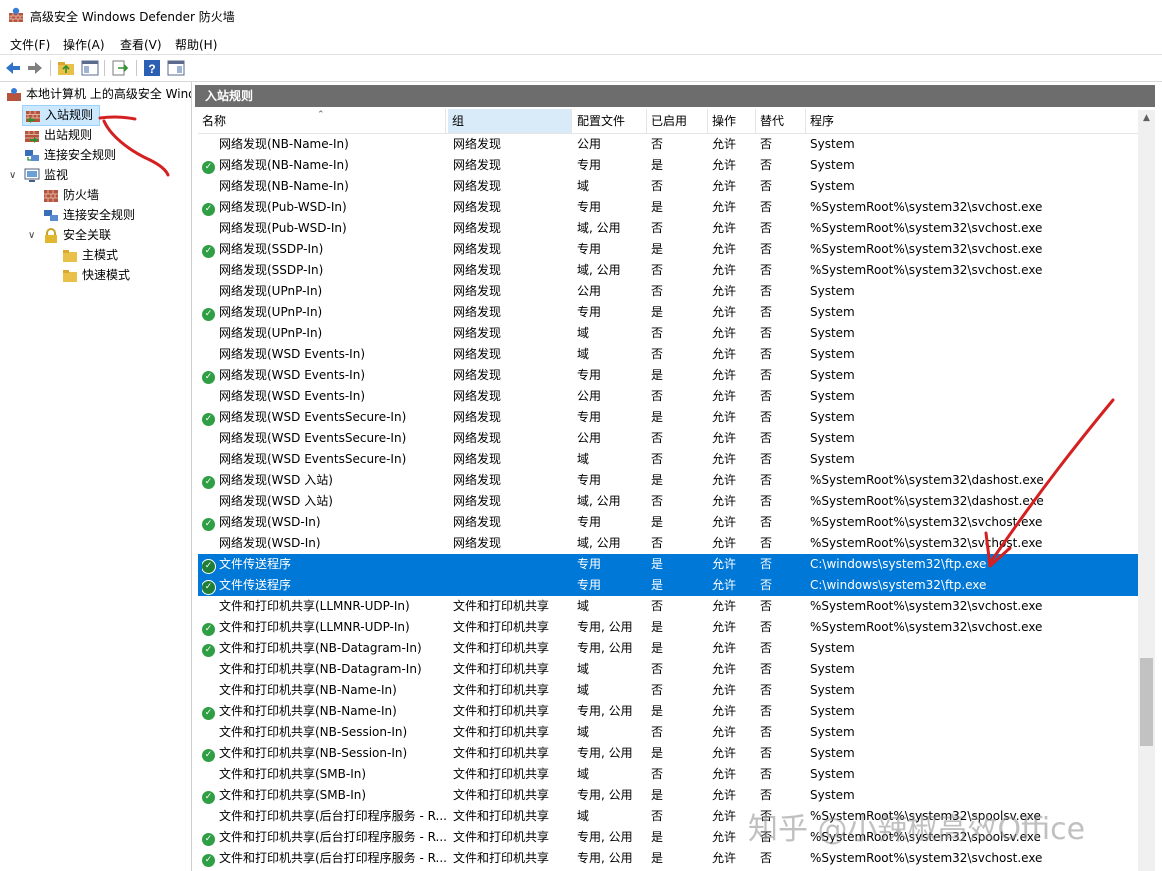 This screenshot has height=871, width=1162. What do you see at coordinates (1146, 702) in the screenshot?
I see `scroll-thumb` at bounding box center [1146, 702].